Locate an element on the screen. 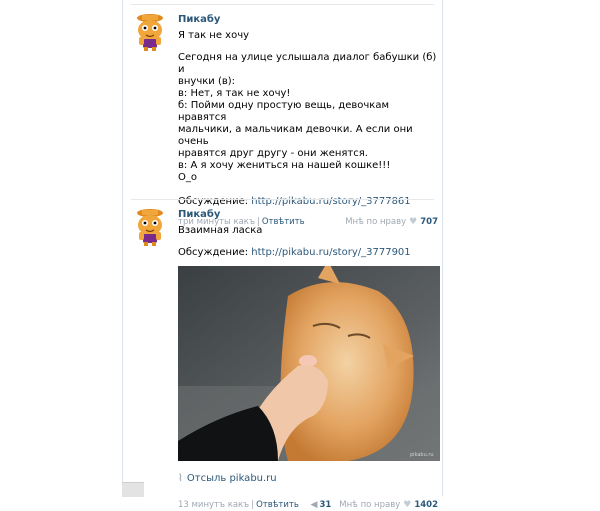  like-count: 1402 is located at coordinates (426, 505).